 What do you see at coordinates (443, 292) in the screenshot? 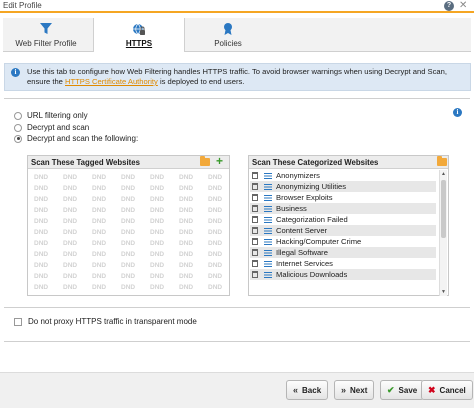
I see `scroll-down-icon: ▼` at bounding box center [443, 292].